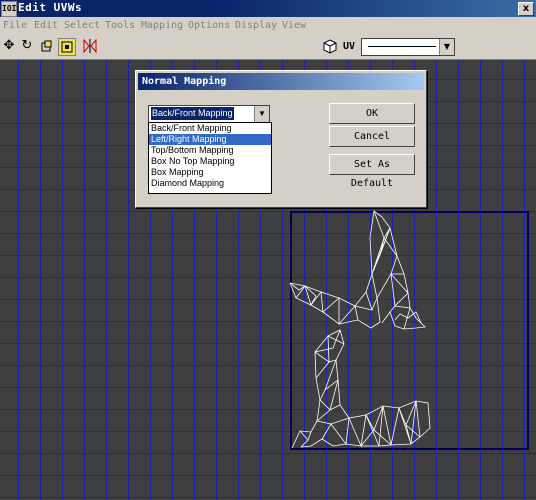 The width and height of the screenshot is (536, 500). I want to click on menu-view: View, so click(294, 25).